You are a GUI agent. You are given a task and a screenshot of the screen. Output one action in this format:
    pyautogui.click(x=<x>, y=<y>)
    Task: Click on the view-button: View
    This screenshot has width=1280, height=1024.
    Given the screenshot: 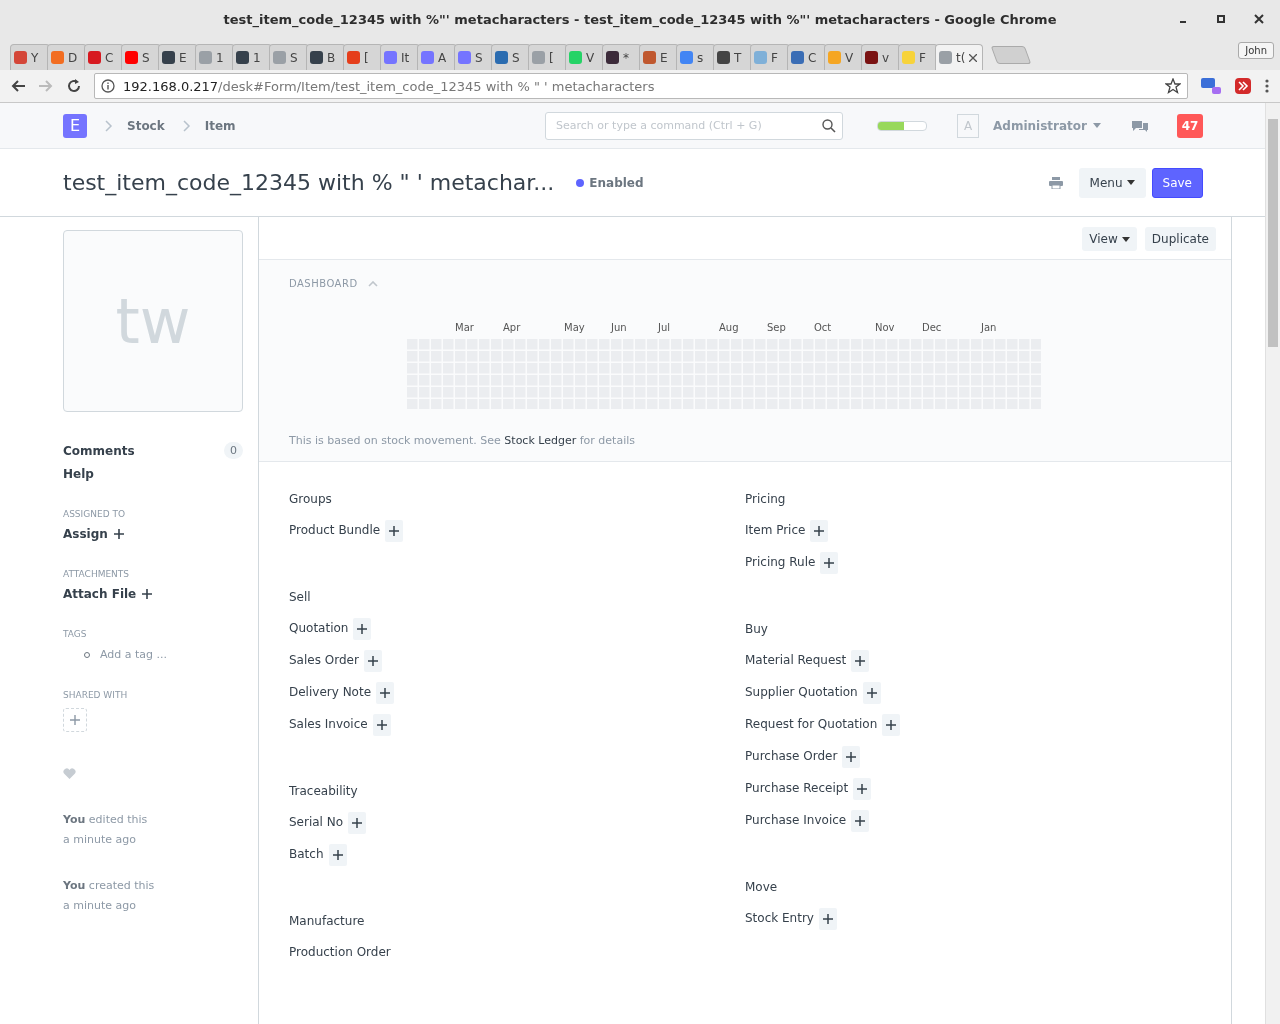 What is the action you would take?
    pyautogui.click(x=1109, y=239)
    